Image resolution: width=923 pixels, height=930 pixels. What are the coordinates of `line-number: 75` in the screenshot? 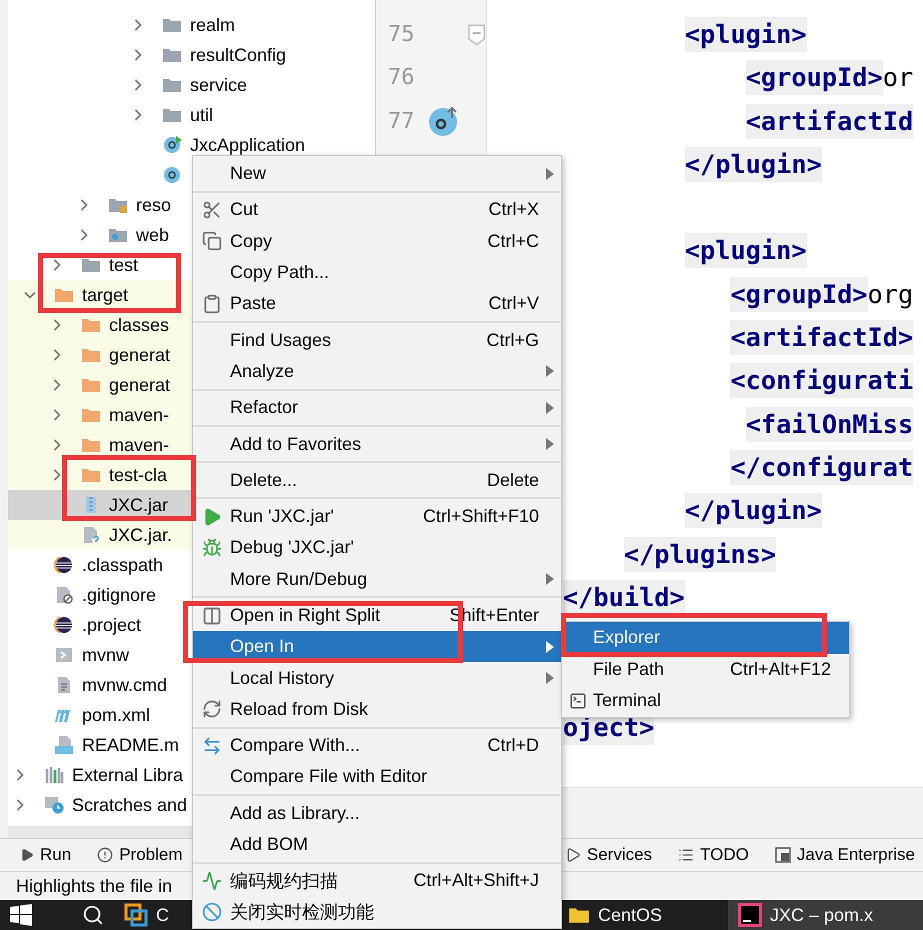 It's located at (402, 35).